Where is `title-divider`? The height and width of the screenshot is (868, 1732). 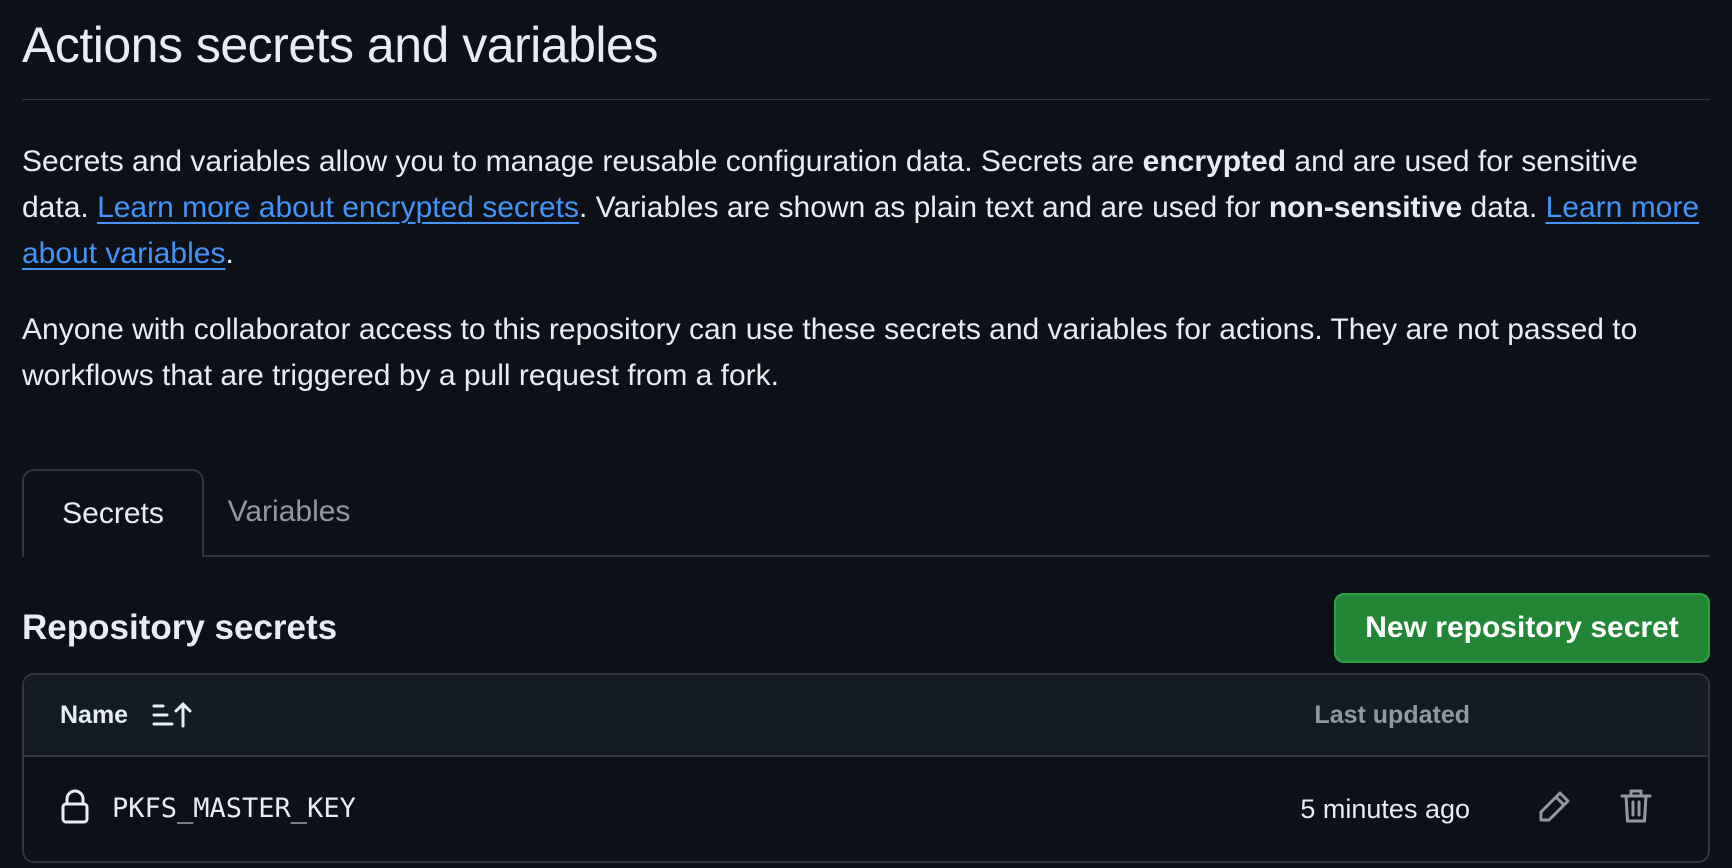 title-divider is located at coordinates (866, 99).